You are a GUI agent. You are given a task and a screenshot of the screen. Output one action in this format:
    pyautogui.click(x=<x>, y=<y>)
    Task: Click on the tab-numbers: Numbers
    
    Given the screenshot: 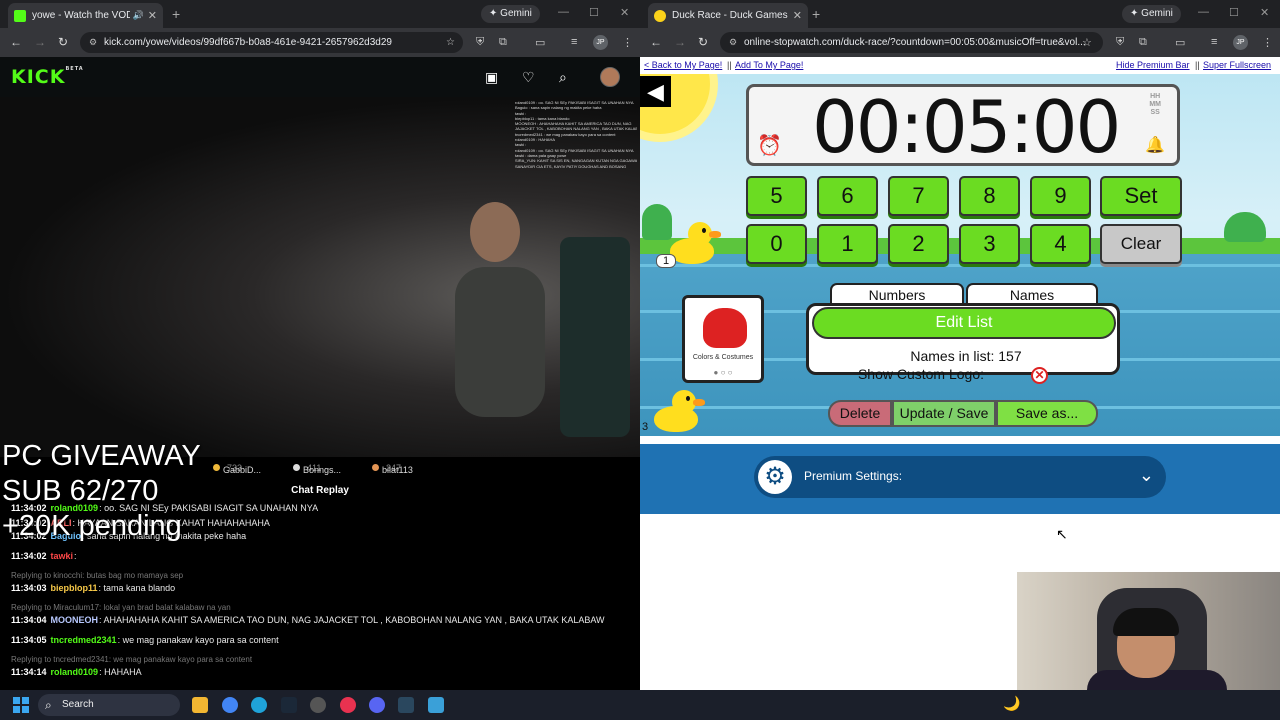 What is the action you would take?
    pyautogui.click(x=897, y=294)
    